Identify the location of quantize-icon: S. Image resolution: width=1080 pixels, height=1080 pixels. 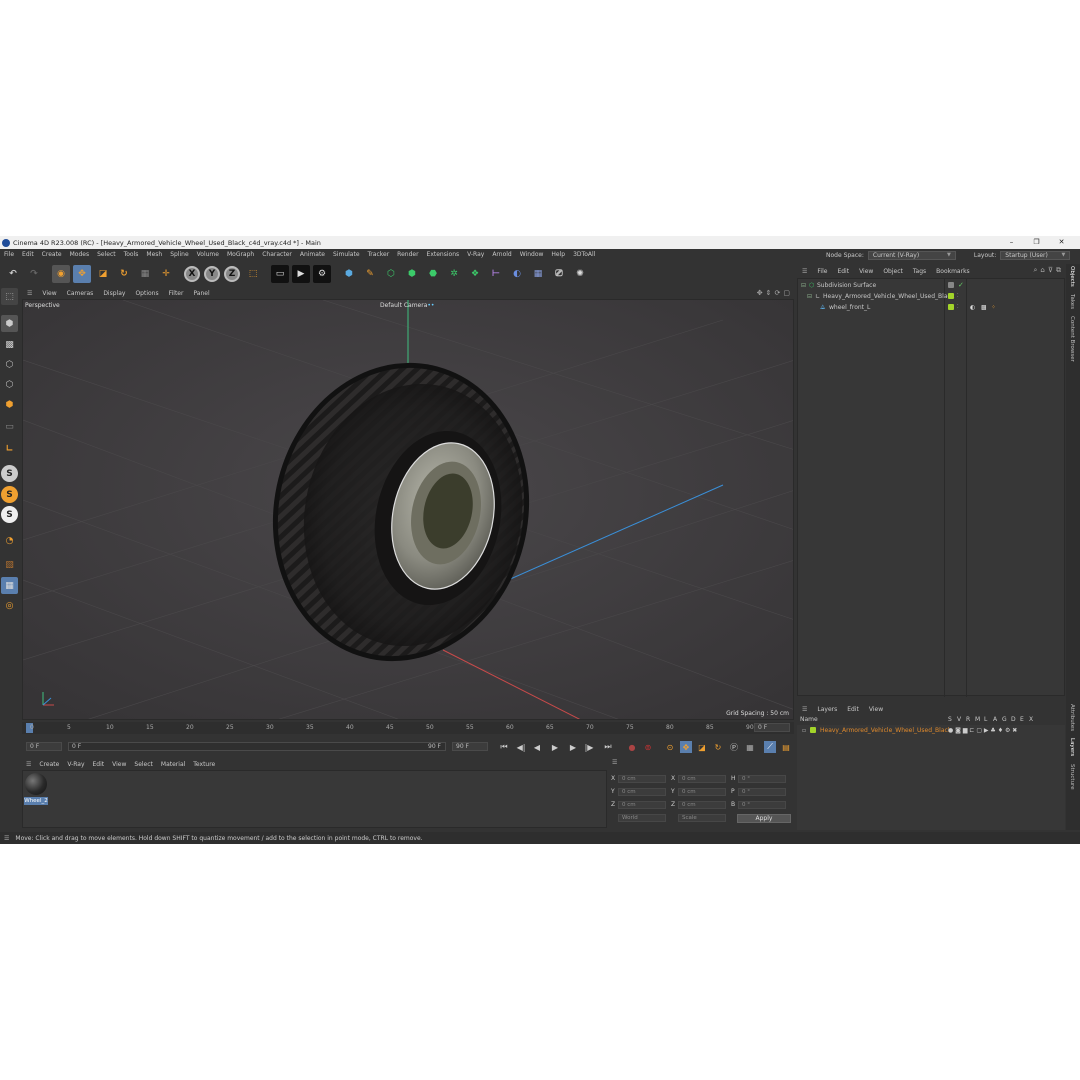
(9, 514).